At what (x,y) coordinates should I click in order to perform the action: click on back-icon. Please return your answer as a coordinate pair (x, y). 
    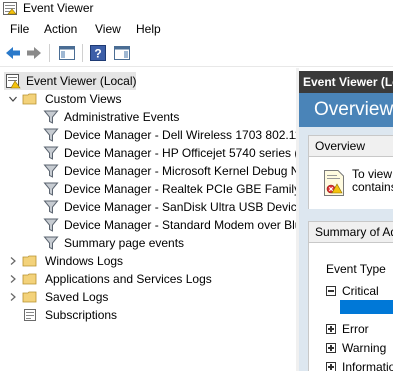
    Looking at the image, I should click on (13, 53).